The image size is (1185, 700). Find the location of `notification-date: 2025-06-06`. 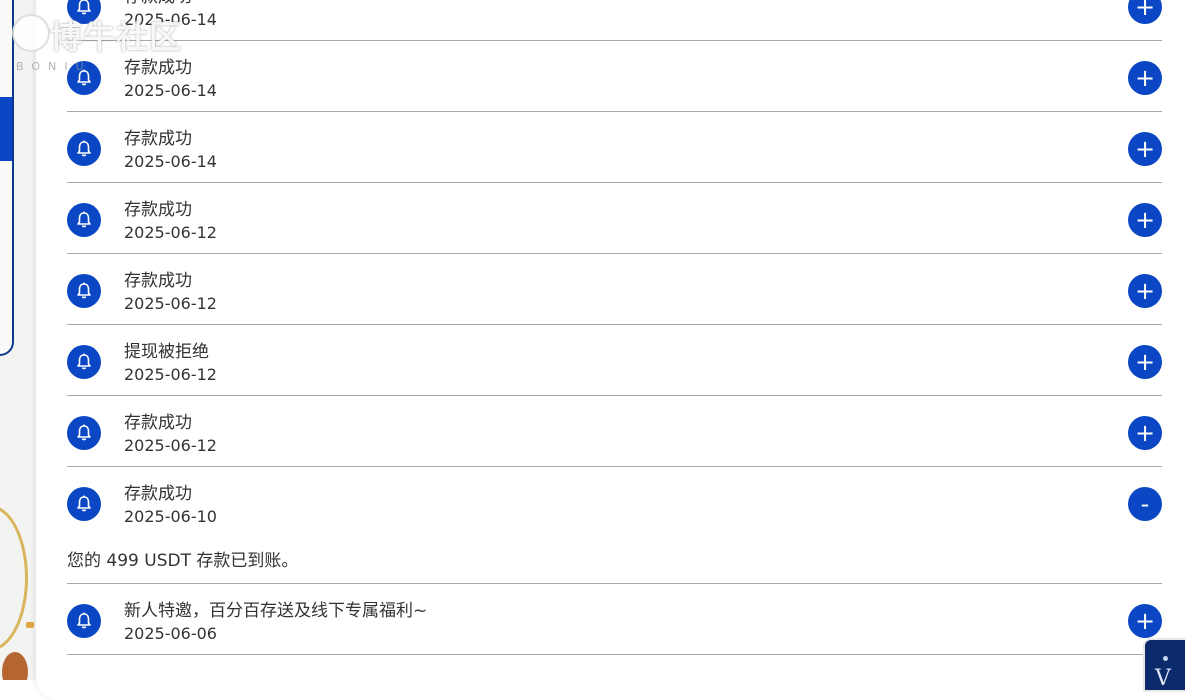

notification-date: 2025-06-06 is located at coordinates (170, 633).